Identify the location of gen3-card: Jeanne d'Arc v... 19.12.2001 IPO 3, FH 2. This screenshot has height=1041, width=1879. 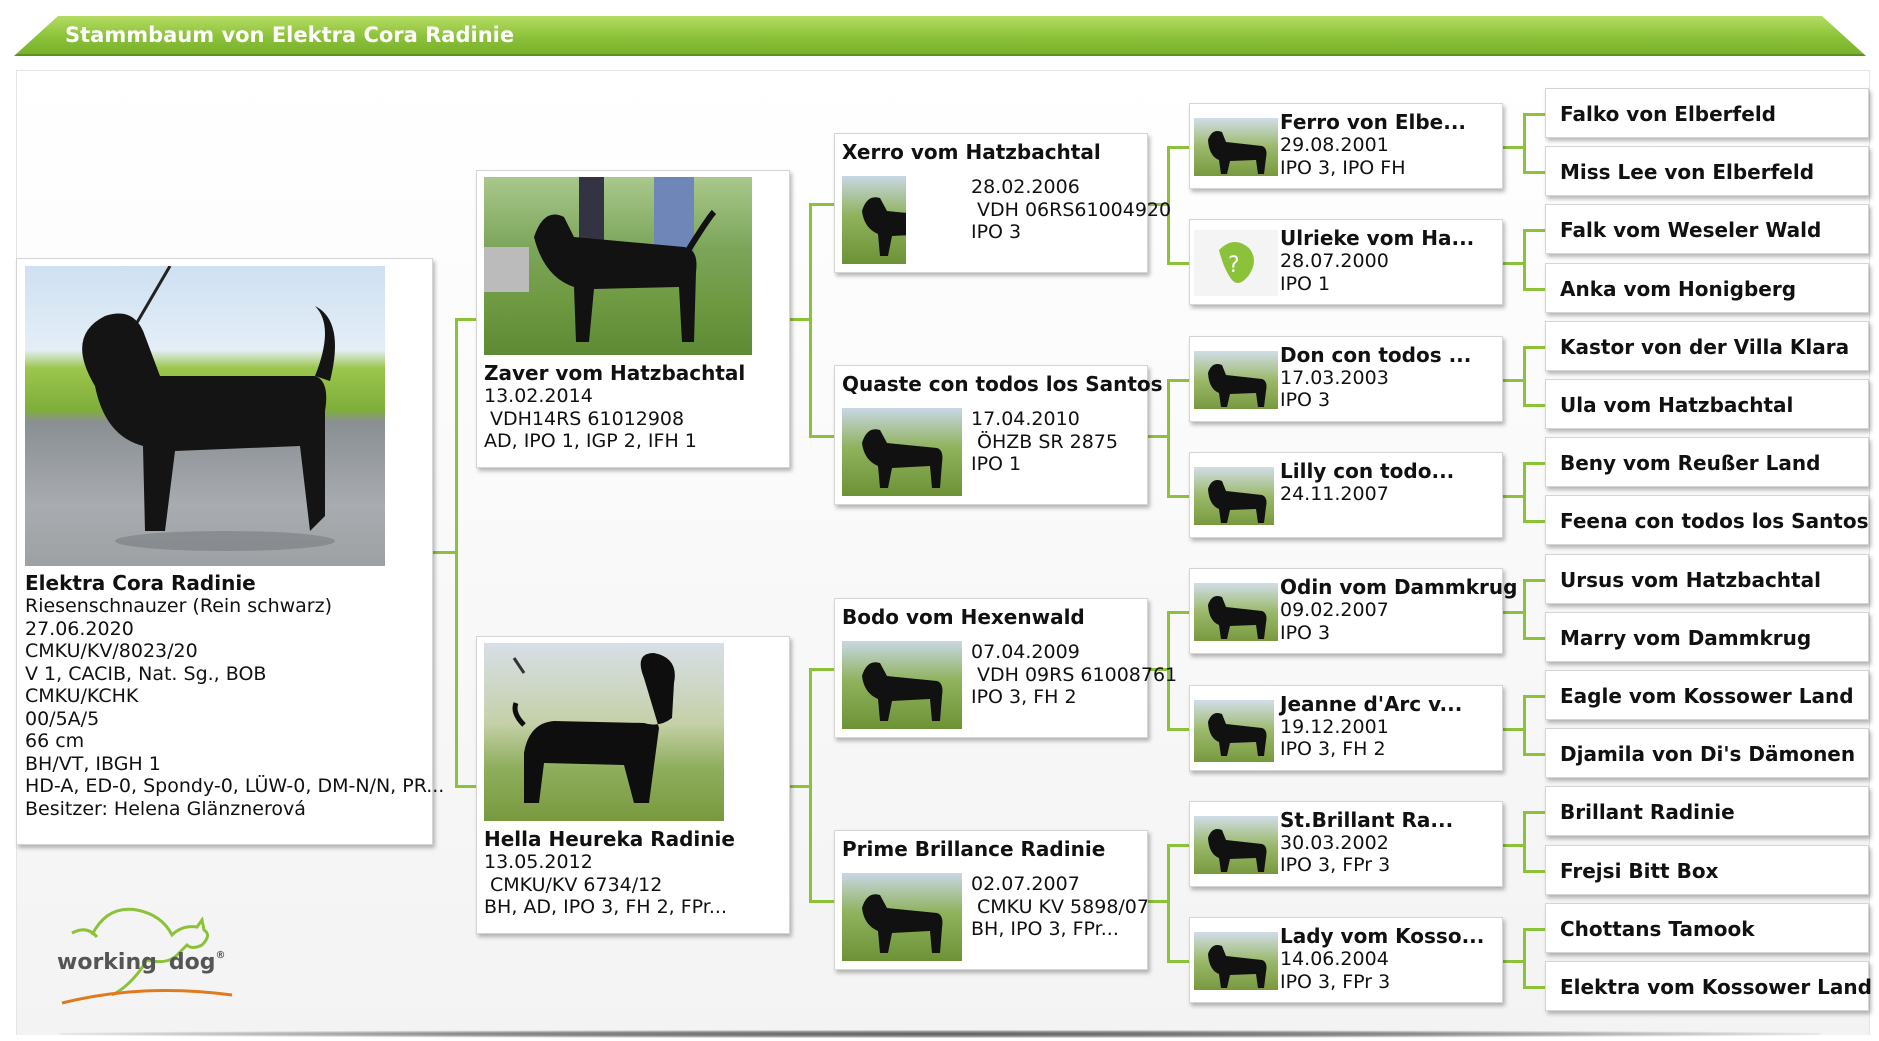
(1346, 727).